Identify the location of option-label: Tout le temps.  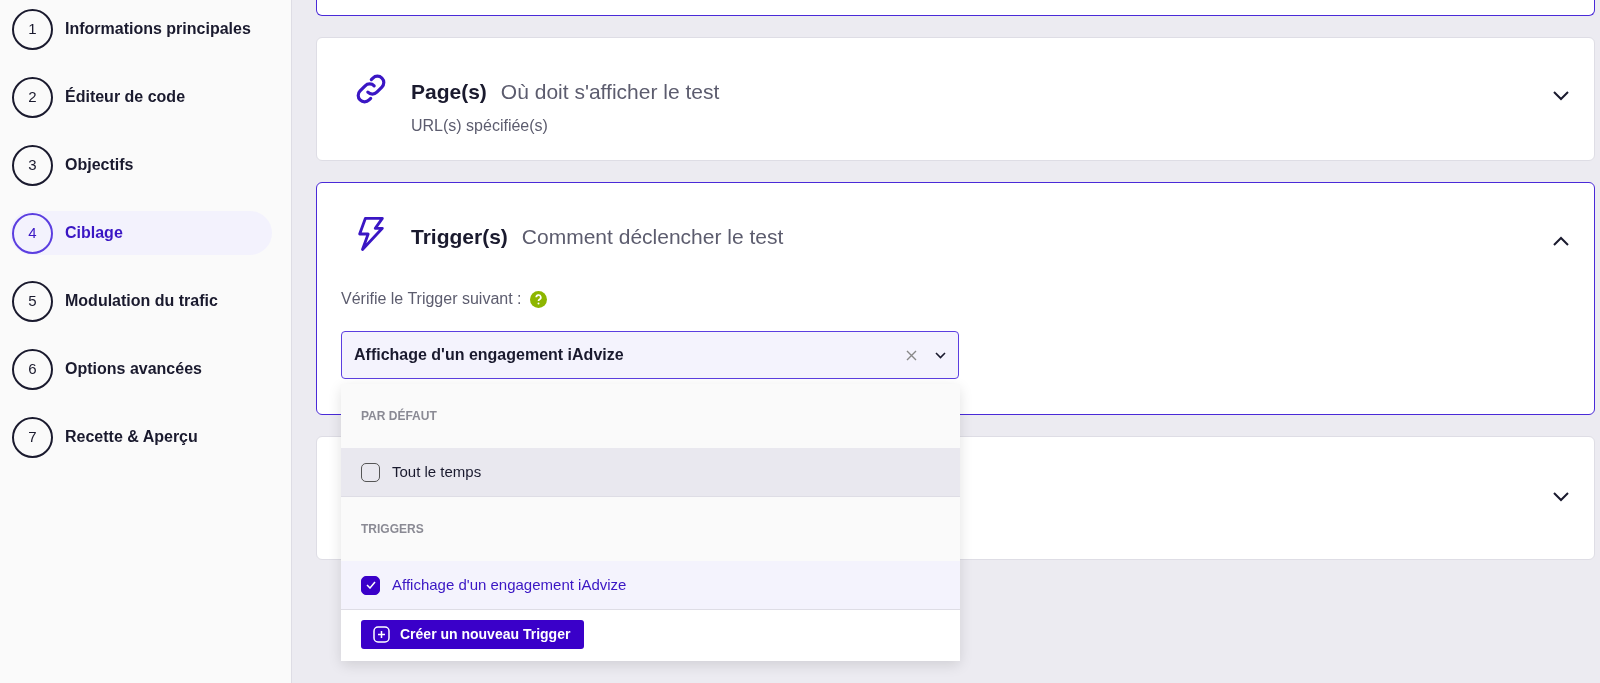
(437, 471).